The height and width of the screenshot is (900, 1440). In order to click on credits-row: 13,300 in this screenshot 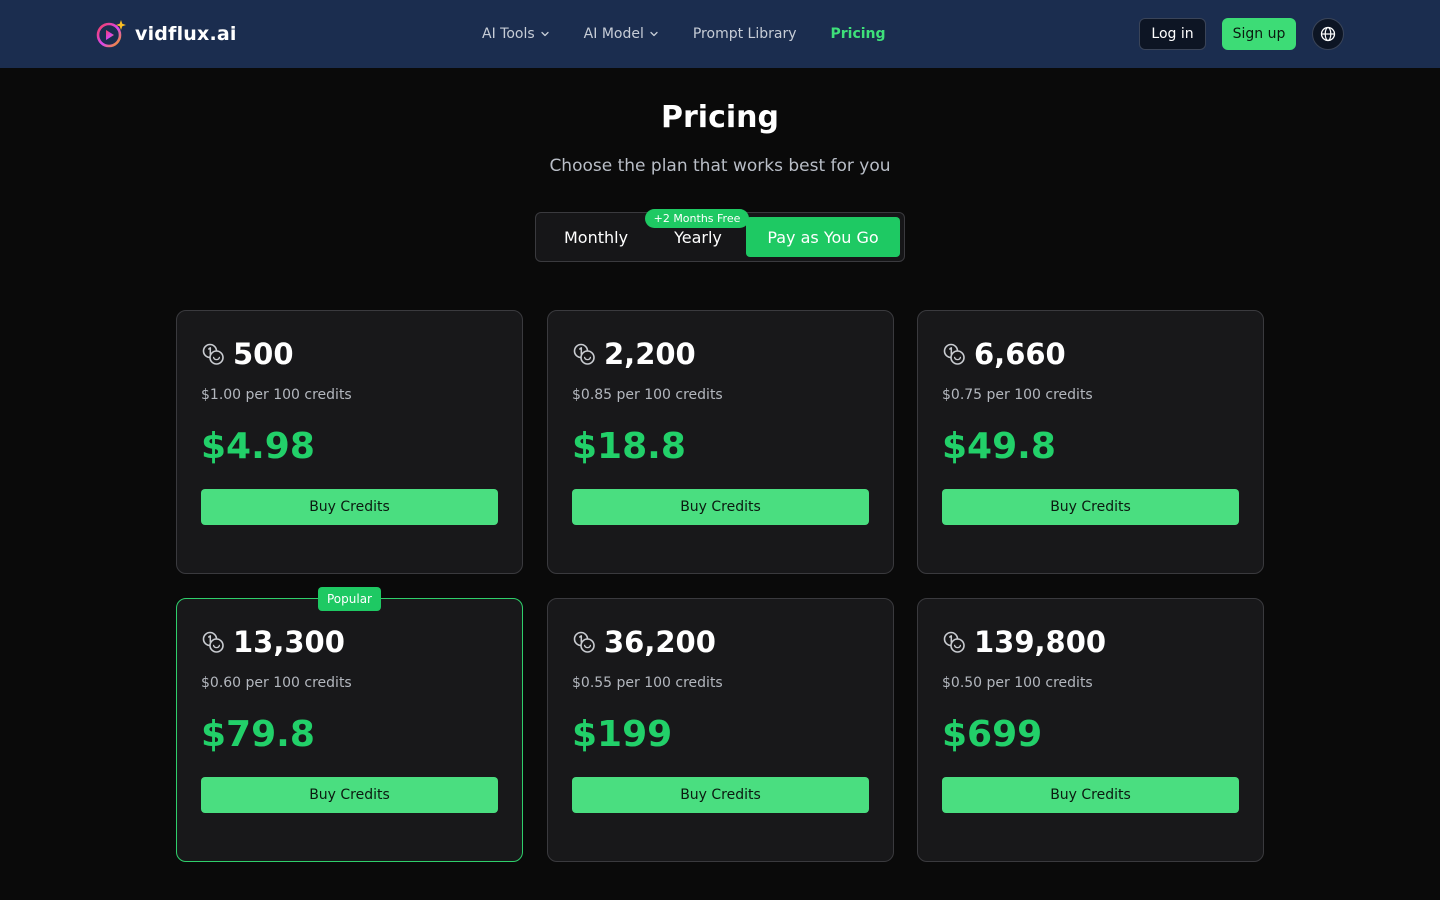, I will do `click(273, 642)`.